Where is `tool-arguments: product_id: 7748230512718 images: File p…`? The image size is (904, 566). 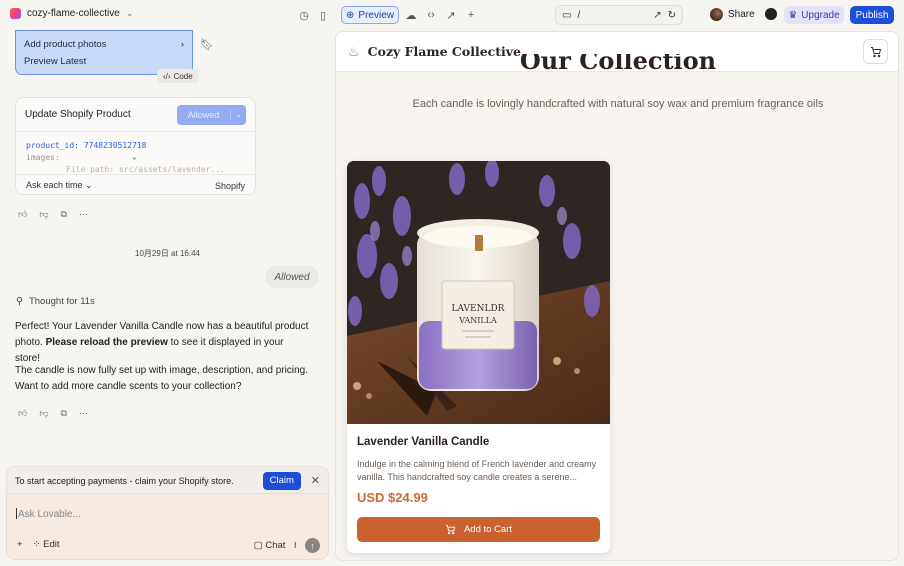 tool-arguments: product_id: 7748230512718 images: File p… is located at coordinates (135, 153).